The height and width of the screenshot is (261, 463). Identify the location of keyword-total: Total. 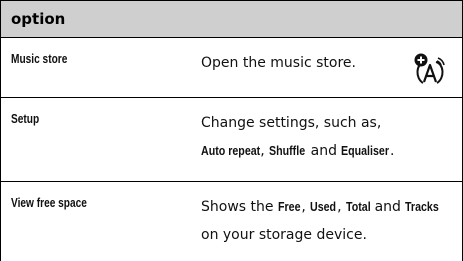
(358, 206).